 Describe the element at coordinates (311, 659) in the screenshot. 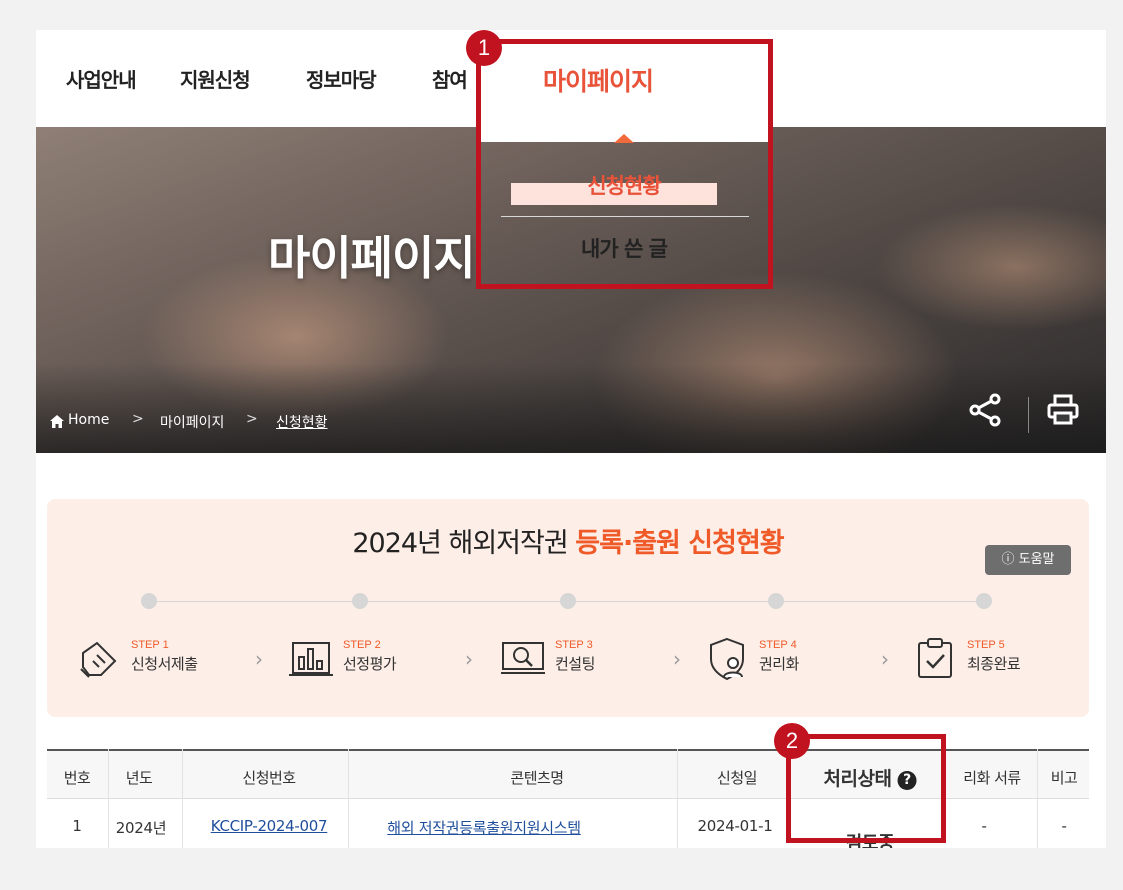

I see `bar-chart-icon` at that location.